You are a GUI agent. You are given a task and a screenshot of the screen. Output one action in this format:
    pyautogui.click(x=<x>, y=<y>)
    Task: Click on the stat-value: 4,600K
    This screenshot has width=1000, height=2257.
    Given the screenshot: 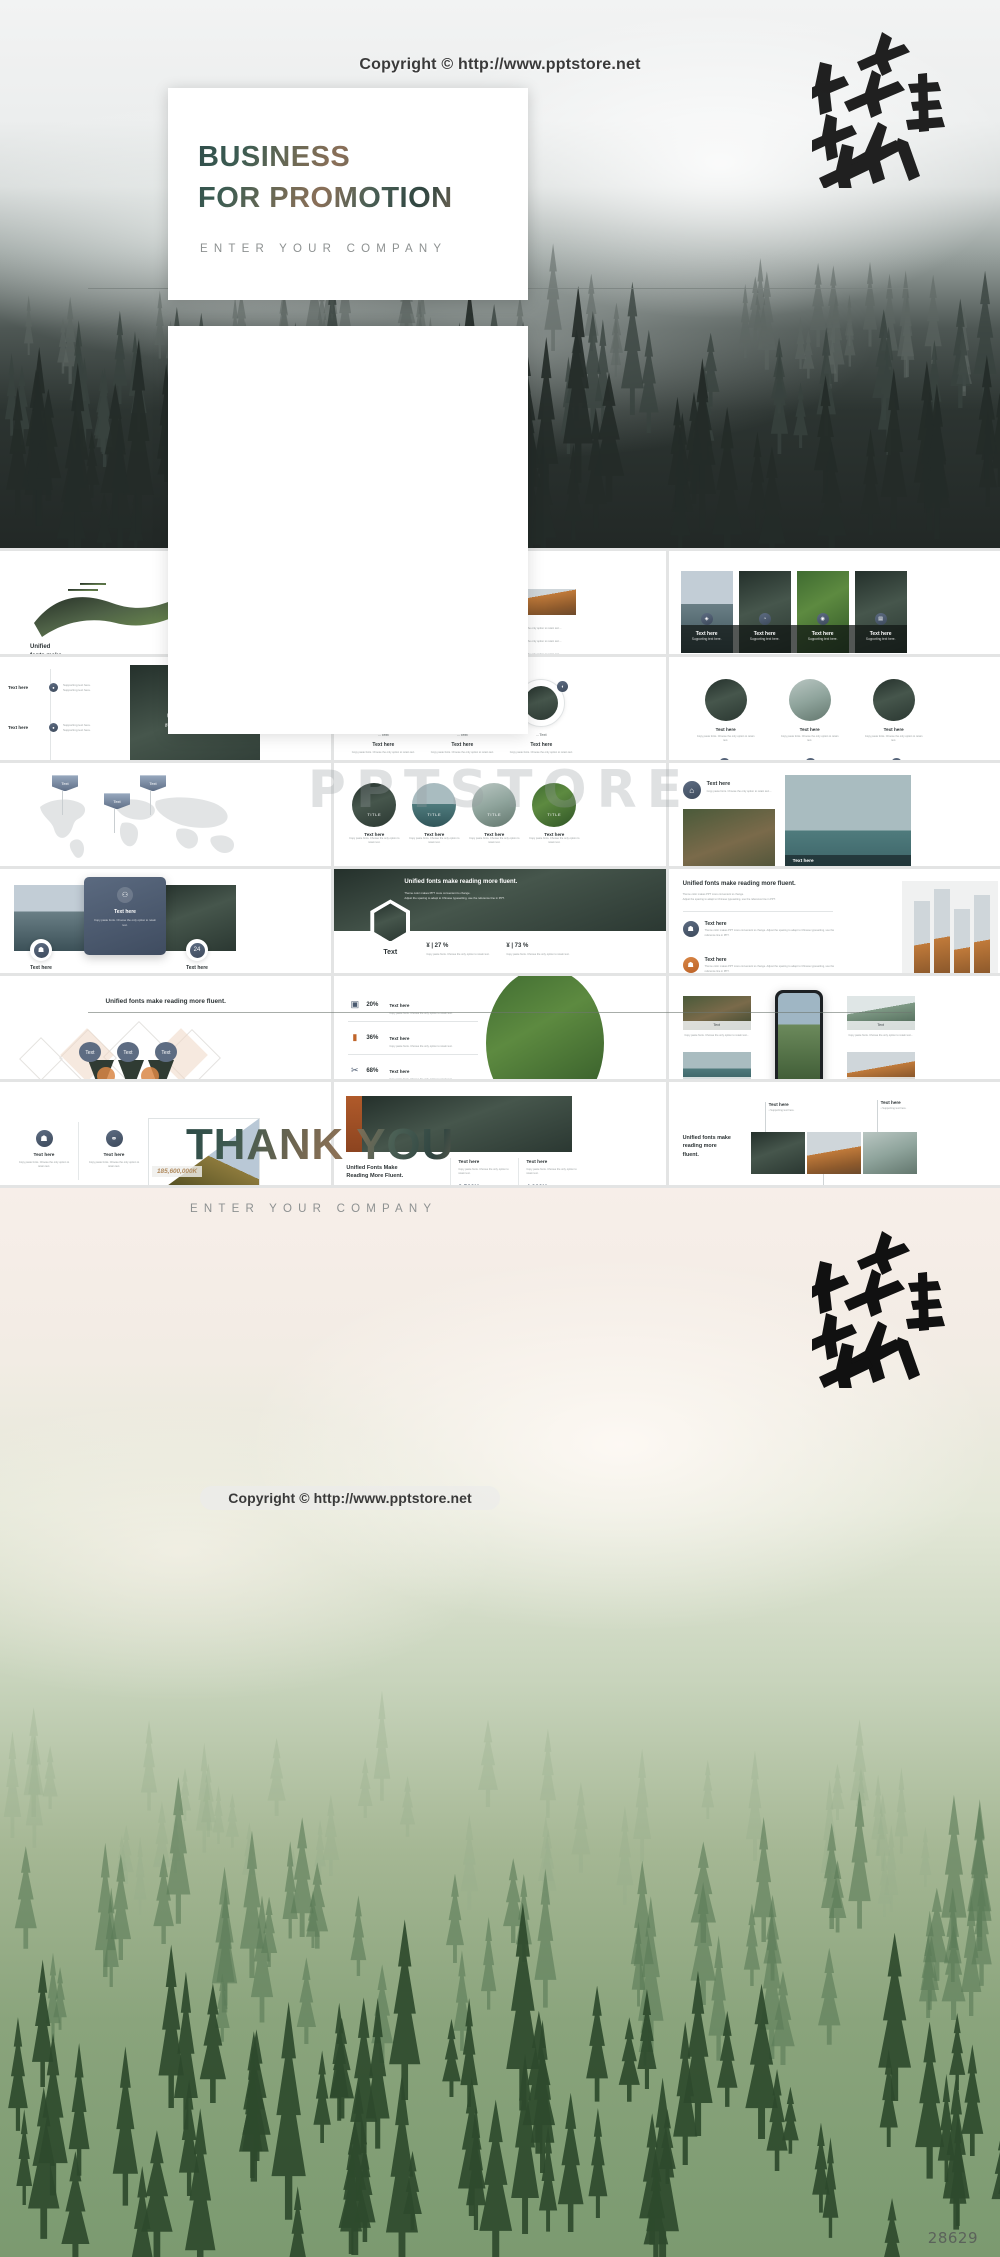 What is the action you would take?
    pyautogui.click(x=553, y=1184)
    